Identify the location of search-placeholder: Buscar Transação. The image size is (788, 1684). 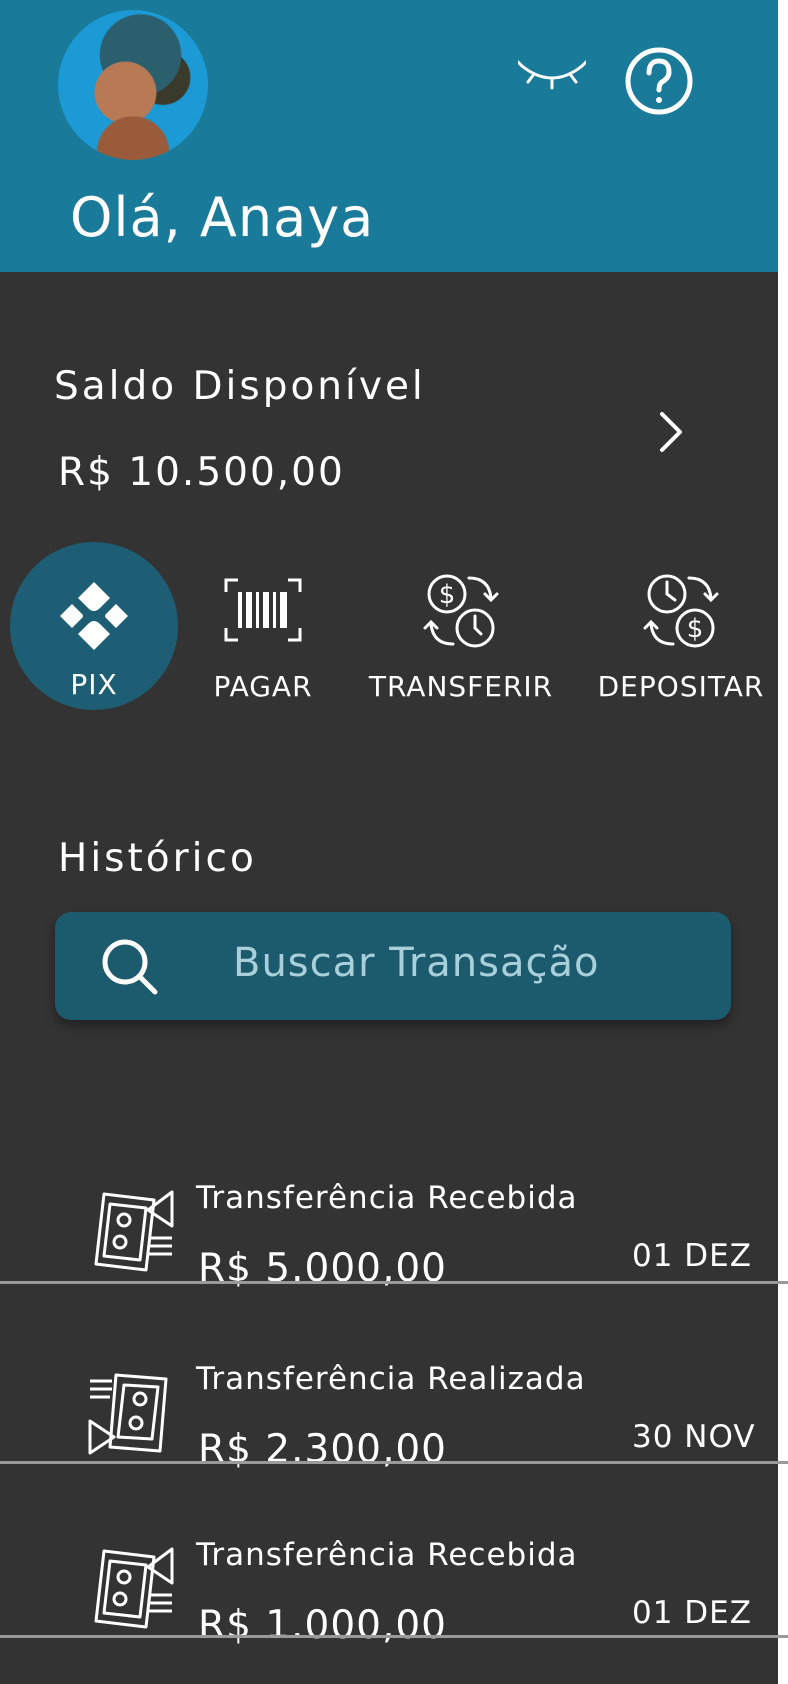
(416, 963).